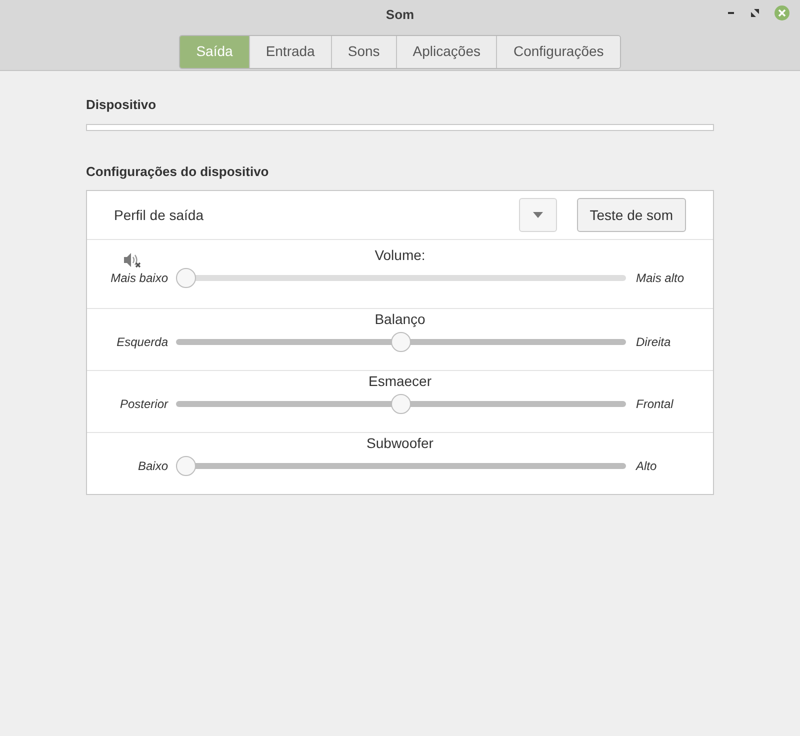 The width and height of the screenshot is (800, 736). Describe the element at coordinates (400, 381) in the screenshot. I see `slider-title: Esmaecer` at that location.